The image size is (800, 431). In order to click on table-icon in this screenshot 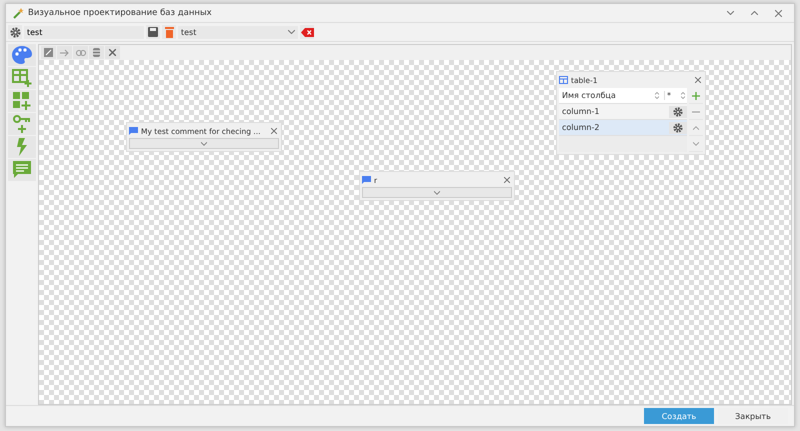, I will do `click(563, 80)`.